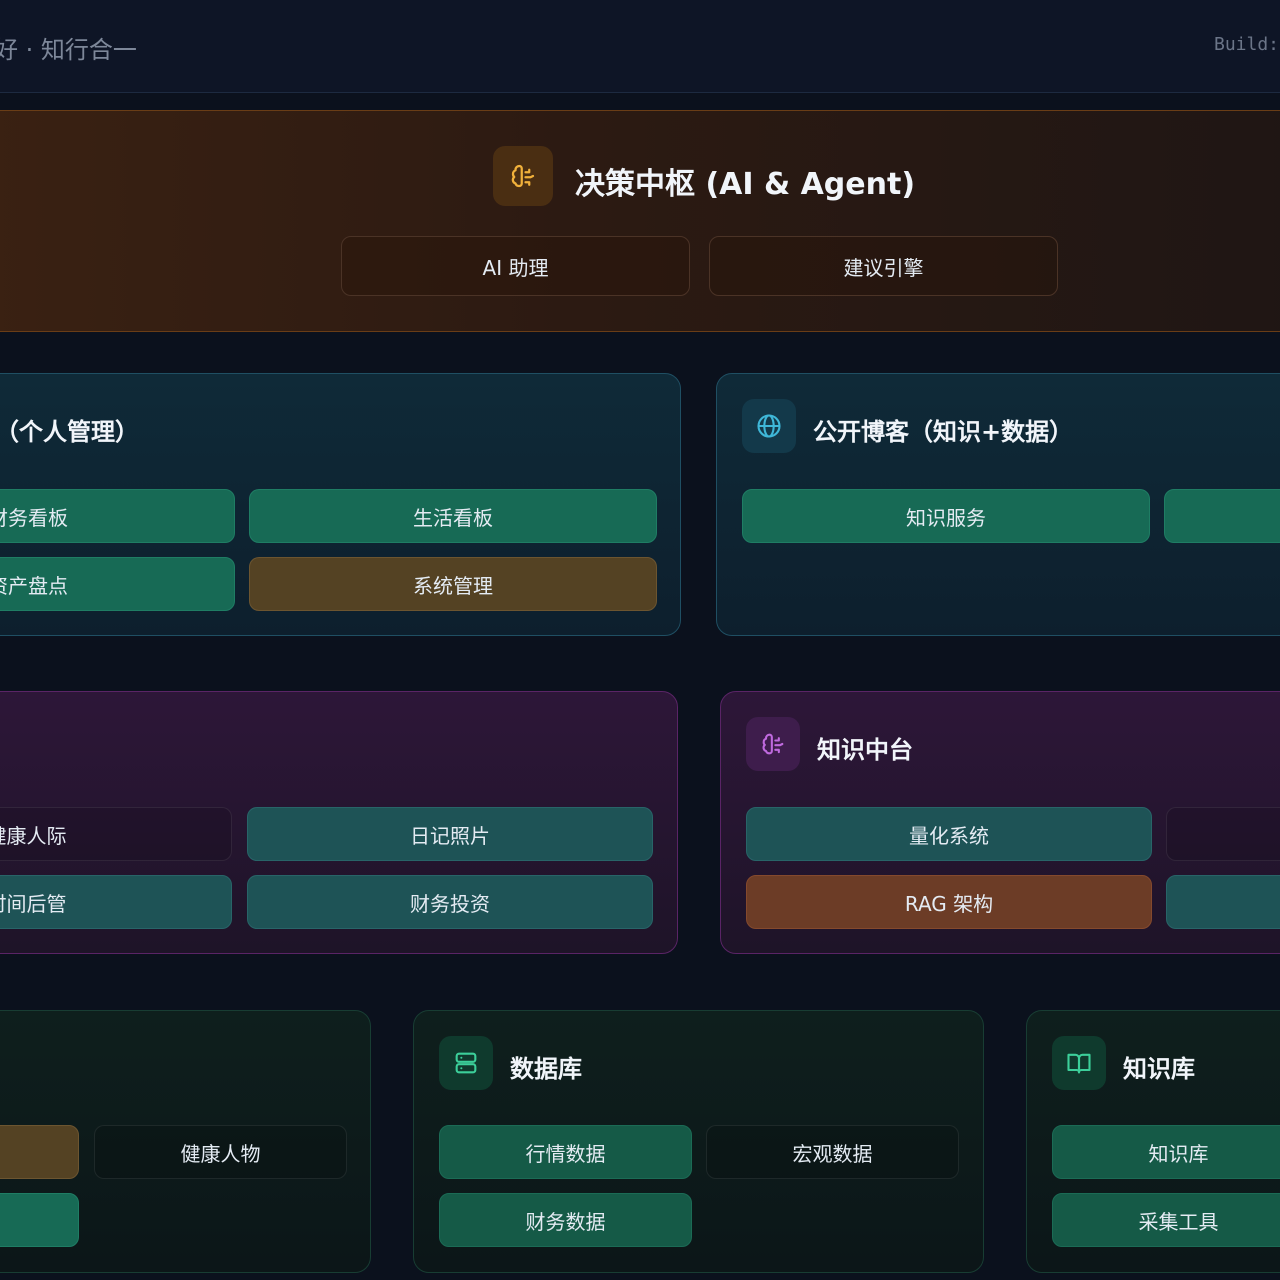 The image size is (1280, 1280). What do you see at coordinates (453, 584) in the screenshot?
I see `system-management-button: 系统管理` at bounding box center [453, 584].